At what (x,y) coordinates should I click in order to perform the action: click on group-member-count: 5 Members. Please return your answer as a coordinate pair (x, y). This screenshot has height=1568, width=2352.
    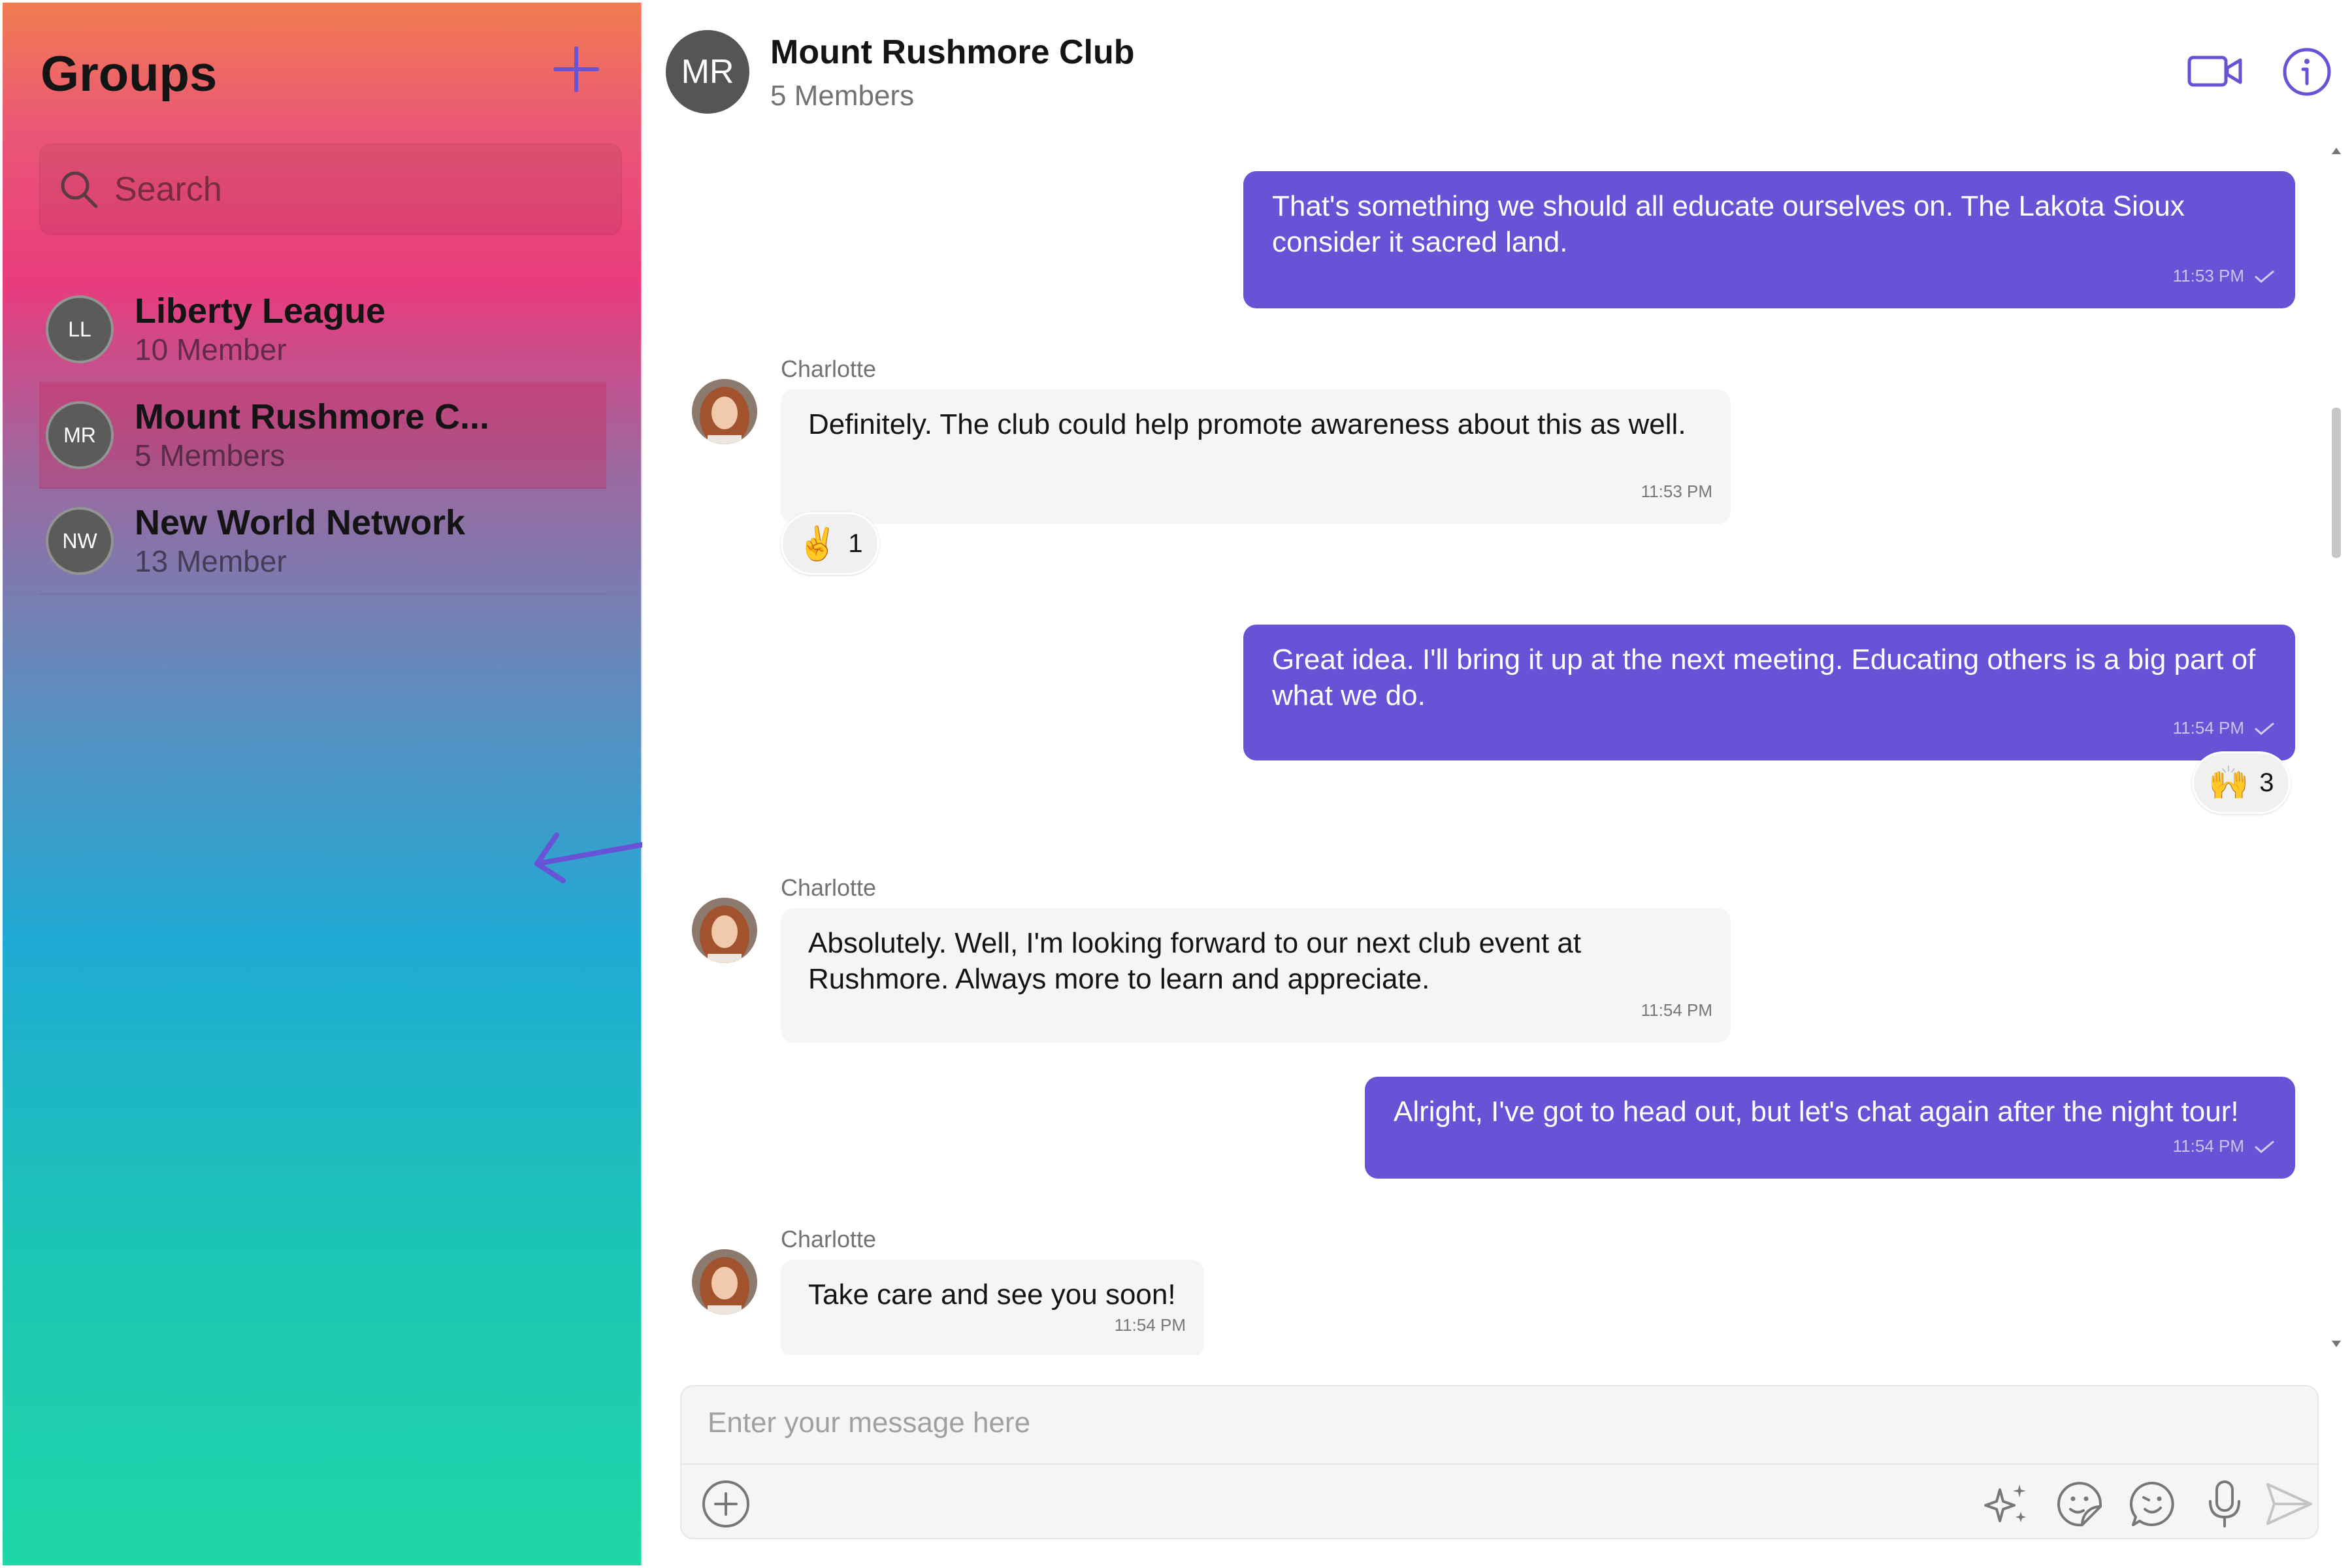
    Looking at the image, I should click on (210, 455).